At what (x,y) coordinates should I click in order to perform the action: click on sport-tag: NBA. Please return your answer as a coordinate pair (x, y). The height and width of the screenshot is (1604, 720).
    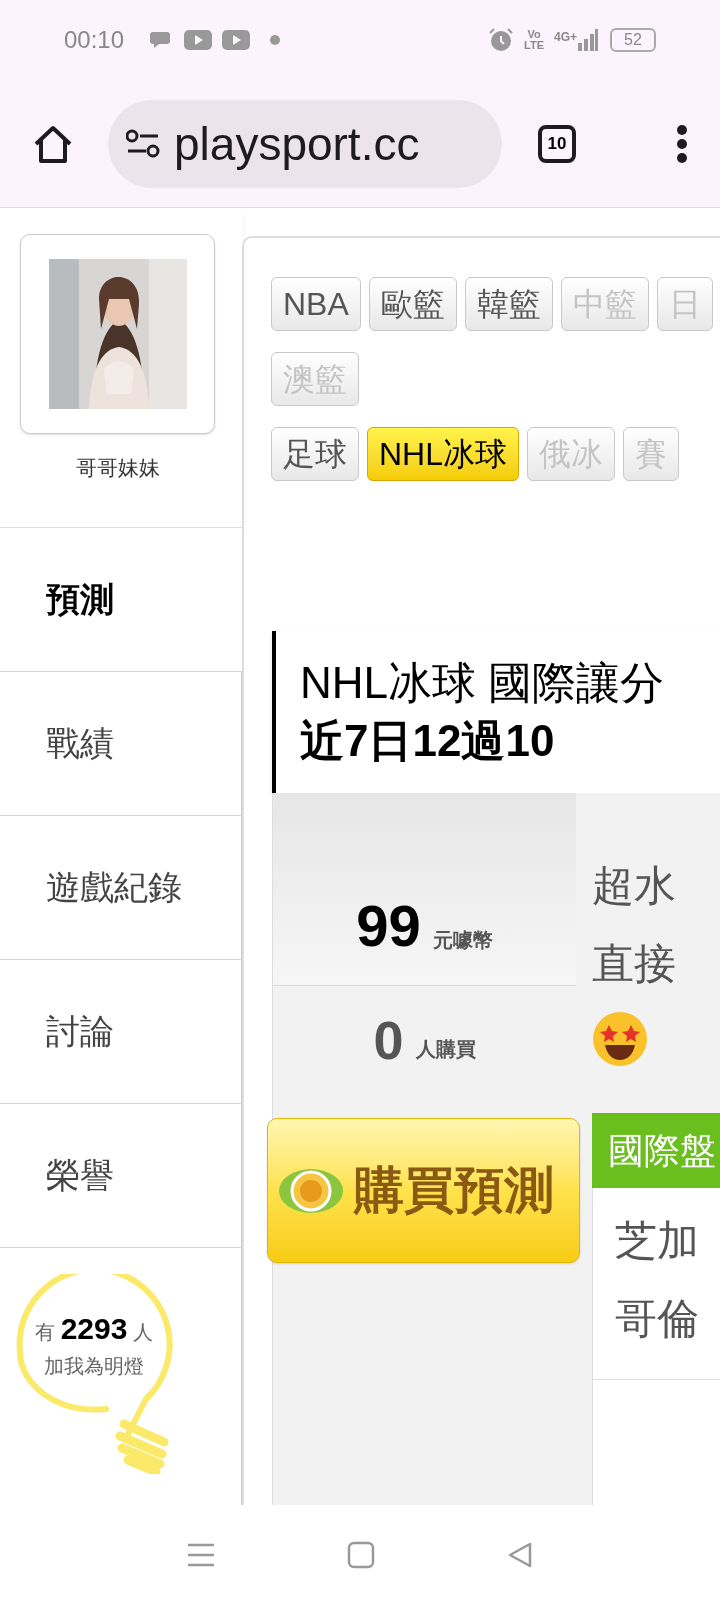
    Looking at the image, I should click on (316, 304).